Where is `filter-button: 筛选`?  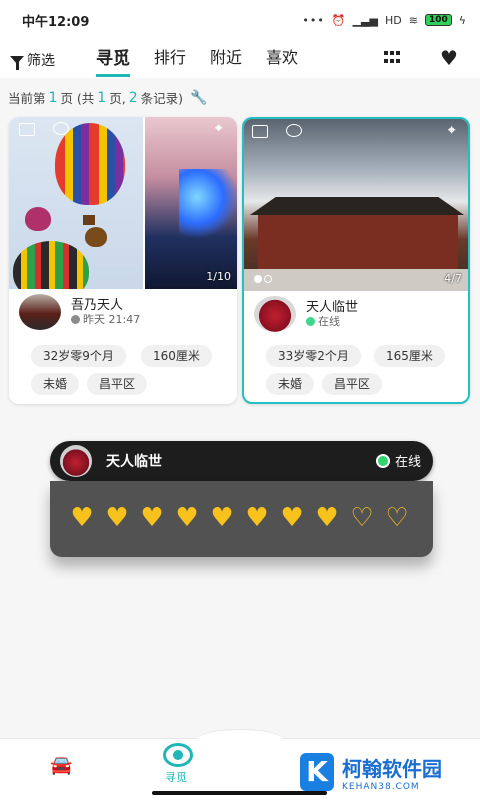
filter-button: 筛选 is located at coordinates (32, 60).